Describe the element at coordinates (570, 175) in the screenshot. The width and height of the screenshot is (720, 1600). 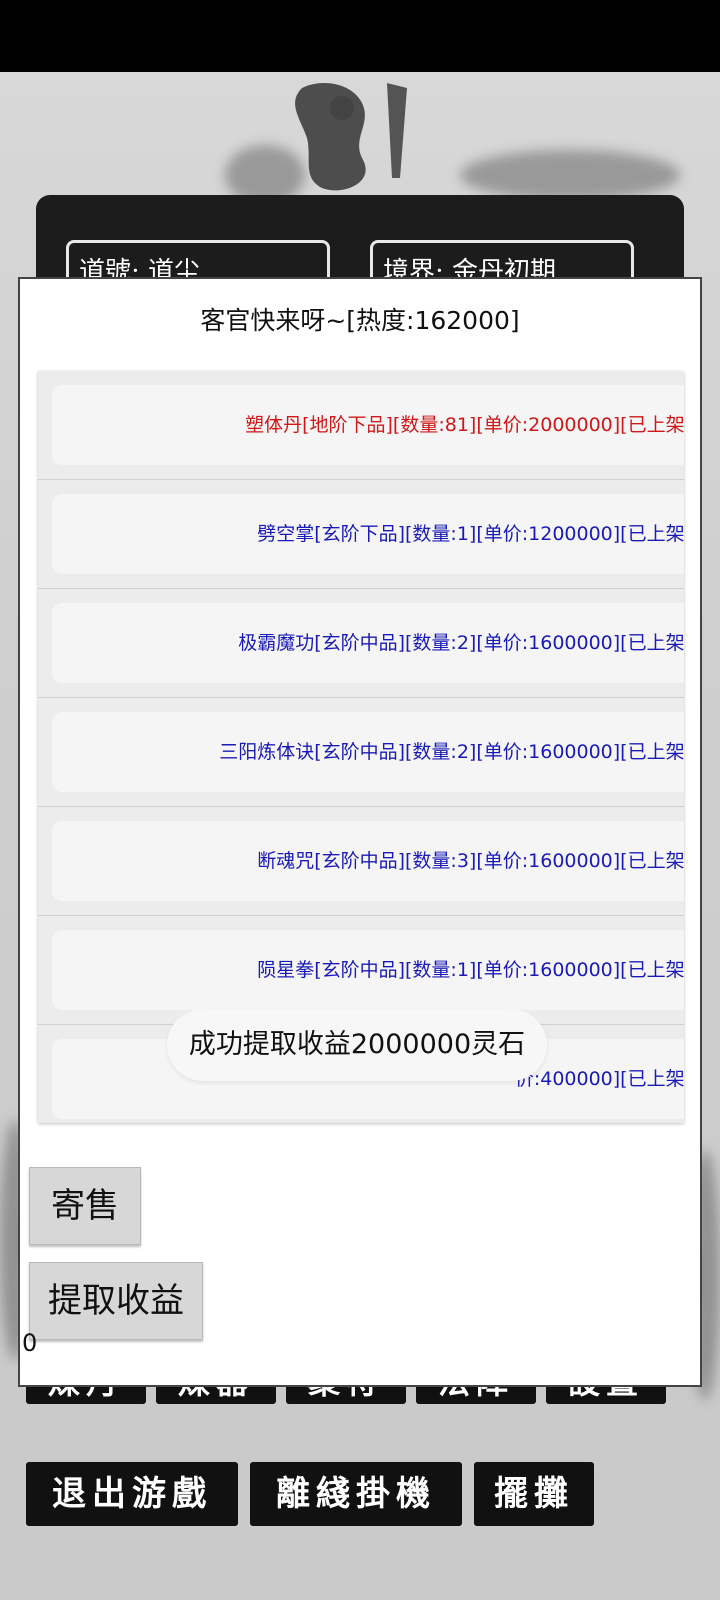
I see `ink-splash` at that location.